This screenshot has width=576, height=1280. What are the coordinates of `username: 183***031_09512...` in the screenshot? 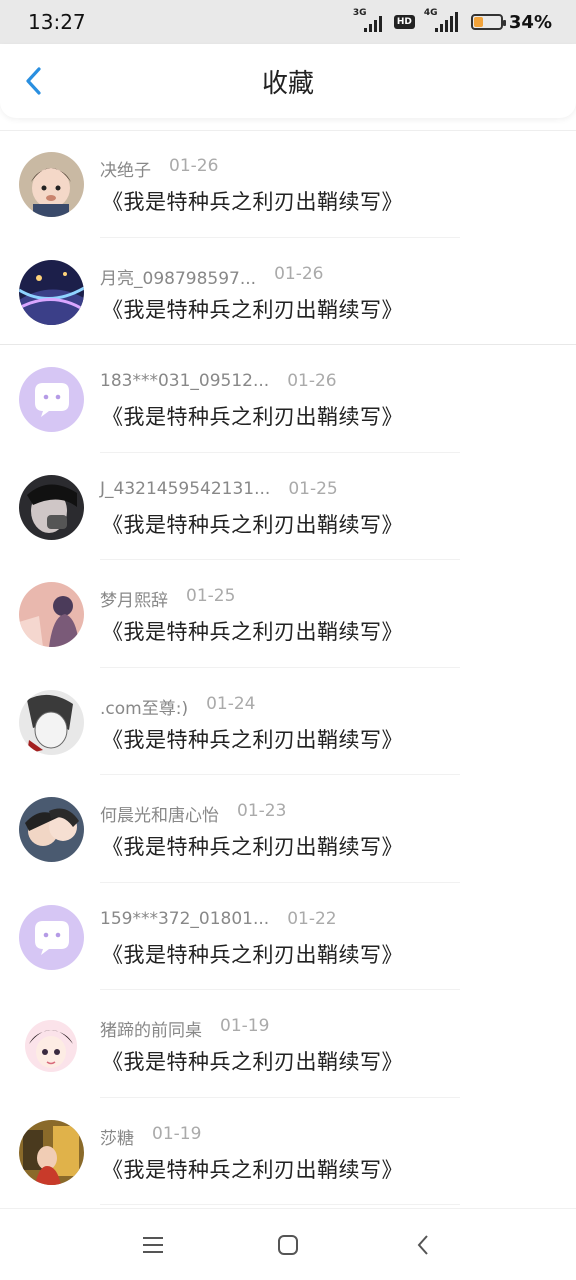 It's located at (185, 381).